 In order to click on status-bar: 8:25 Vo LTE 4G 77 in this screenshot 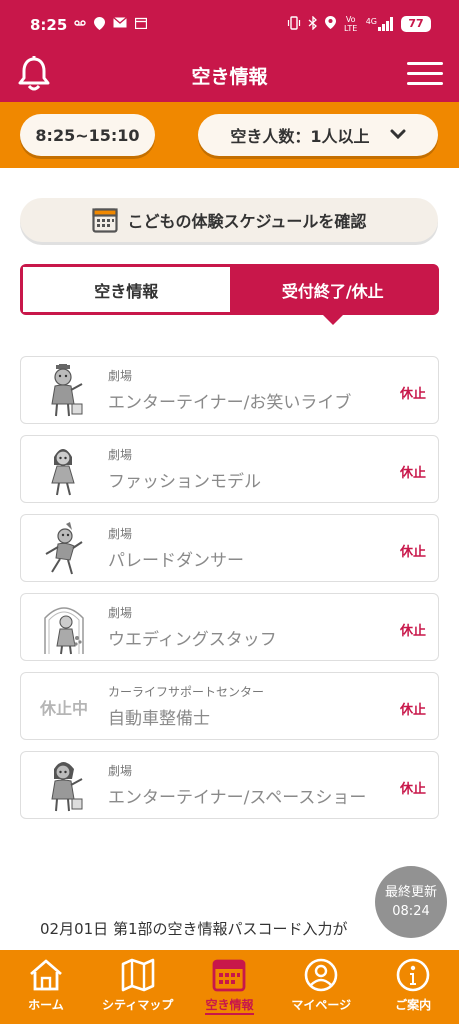, I will do `click(229, 25)`.